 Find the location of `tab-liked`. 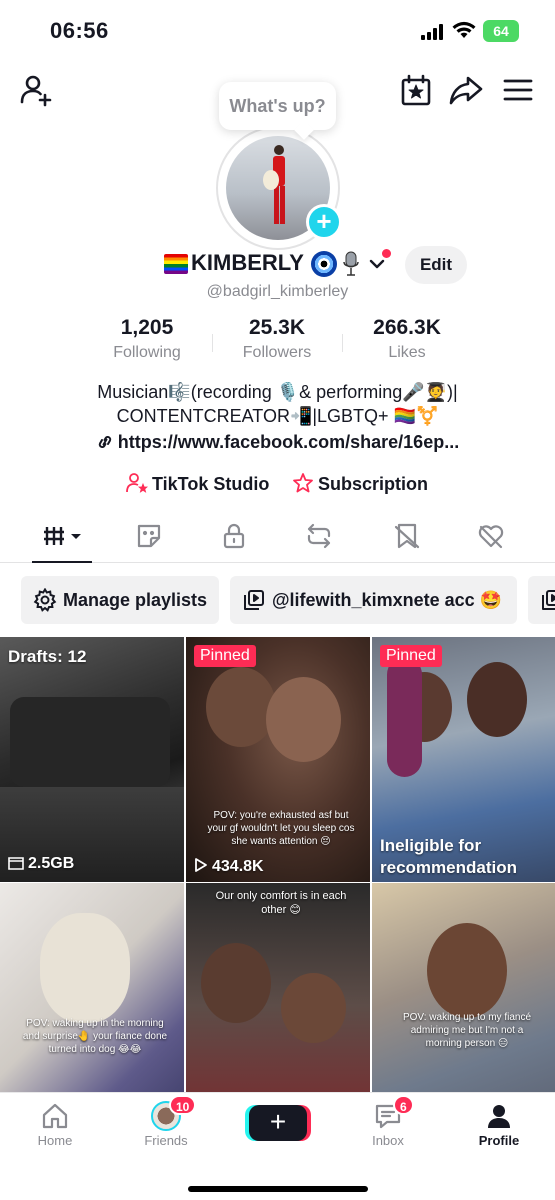

tab-liked is located at coordinates (493, 538).